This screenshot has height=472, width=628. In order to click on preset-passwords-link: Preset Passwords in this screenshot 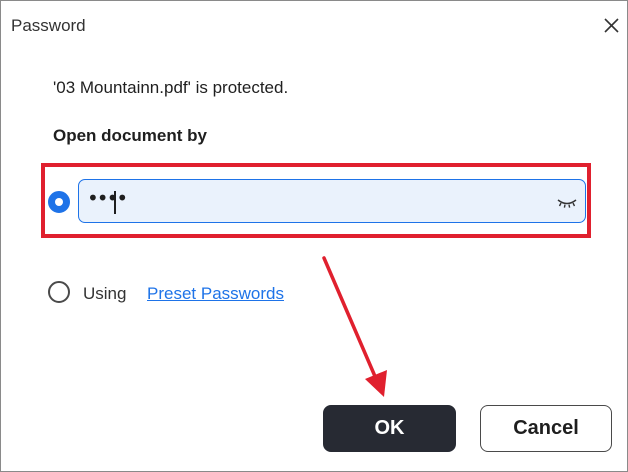, I will do `click(215, 294)`.